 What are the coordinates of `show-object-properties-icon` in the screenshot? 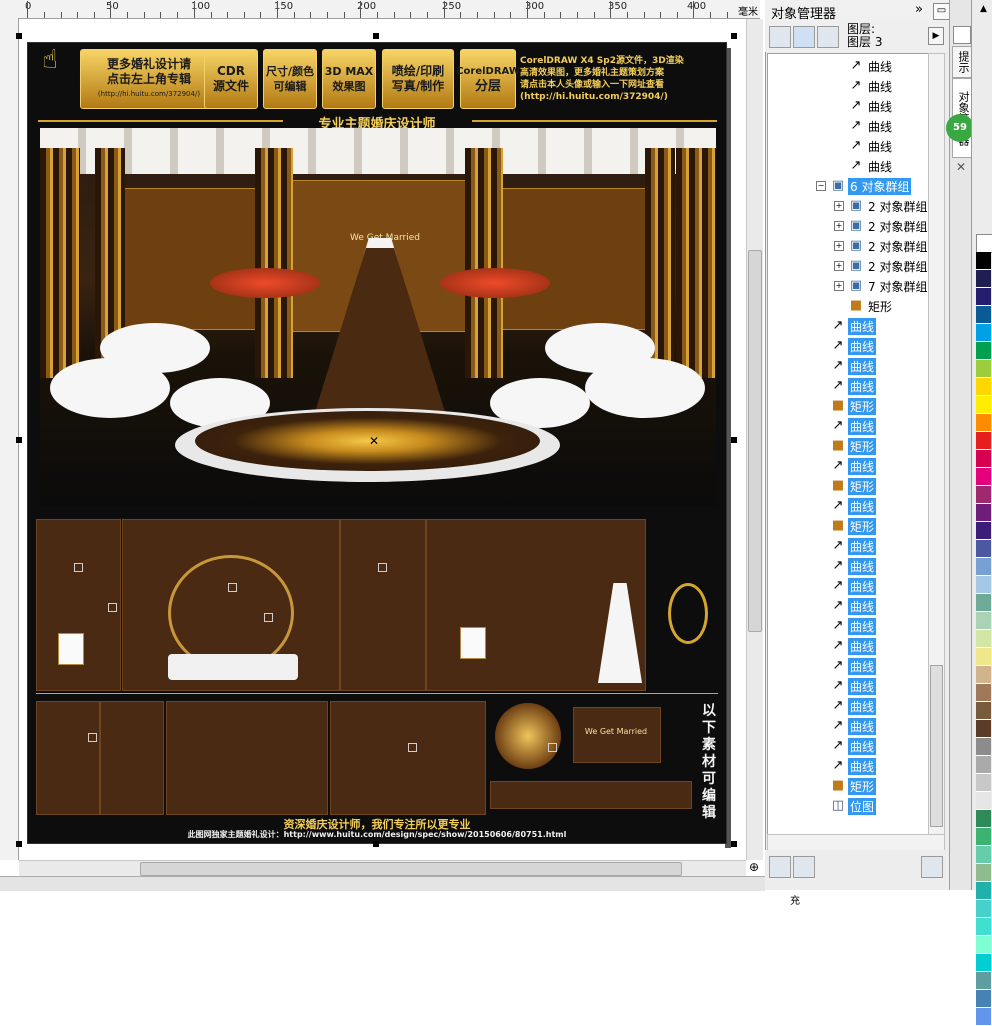 It's located at (780, 37).